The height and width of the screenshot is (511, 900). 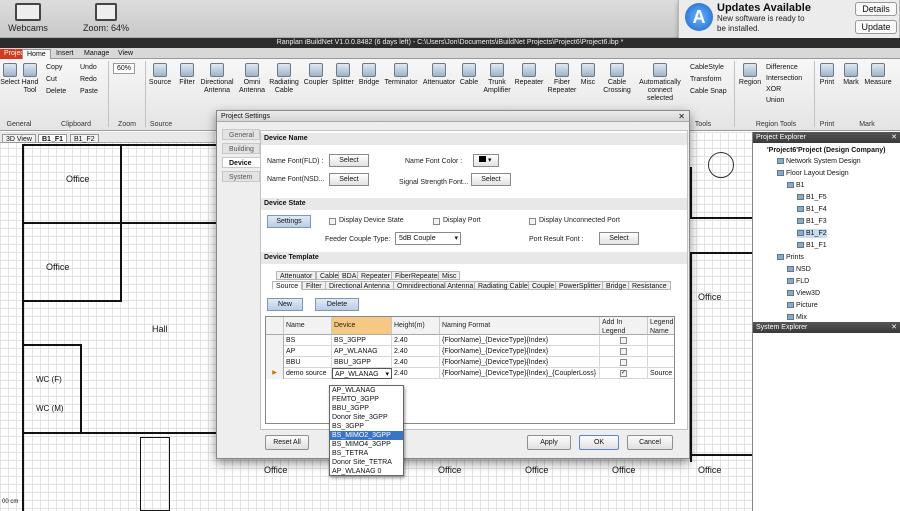 What do you see at coordinates (798, 281) in the screenshot?
I see `tree-item: FLD` at bounding box center [798, 281].